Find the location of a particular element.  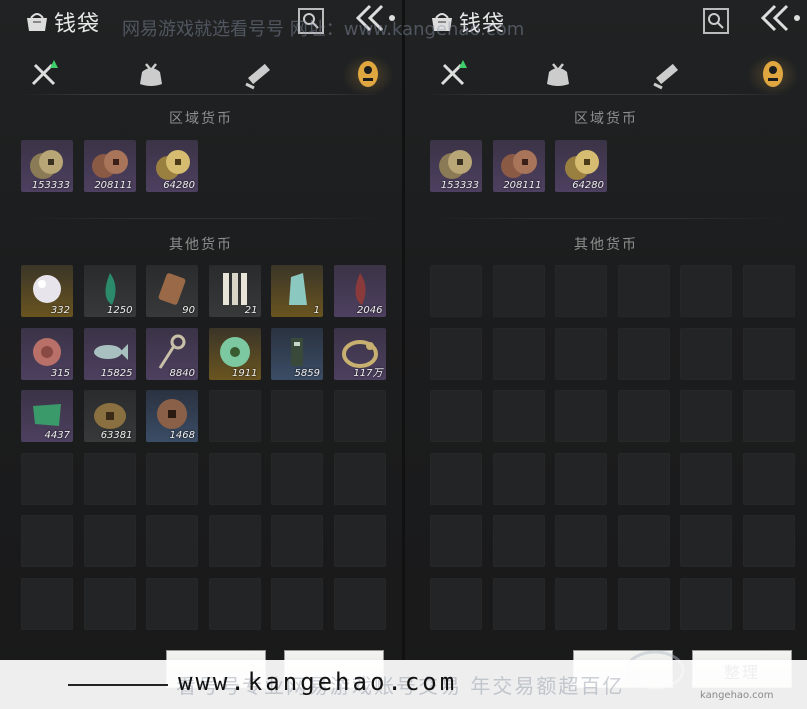

currency-slot: 5859 is located at coordinates (297, 353).